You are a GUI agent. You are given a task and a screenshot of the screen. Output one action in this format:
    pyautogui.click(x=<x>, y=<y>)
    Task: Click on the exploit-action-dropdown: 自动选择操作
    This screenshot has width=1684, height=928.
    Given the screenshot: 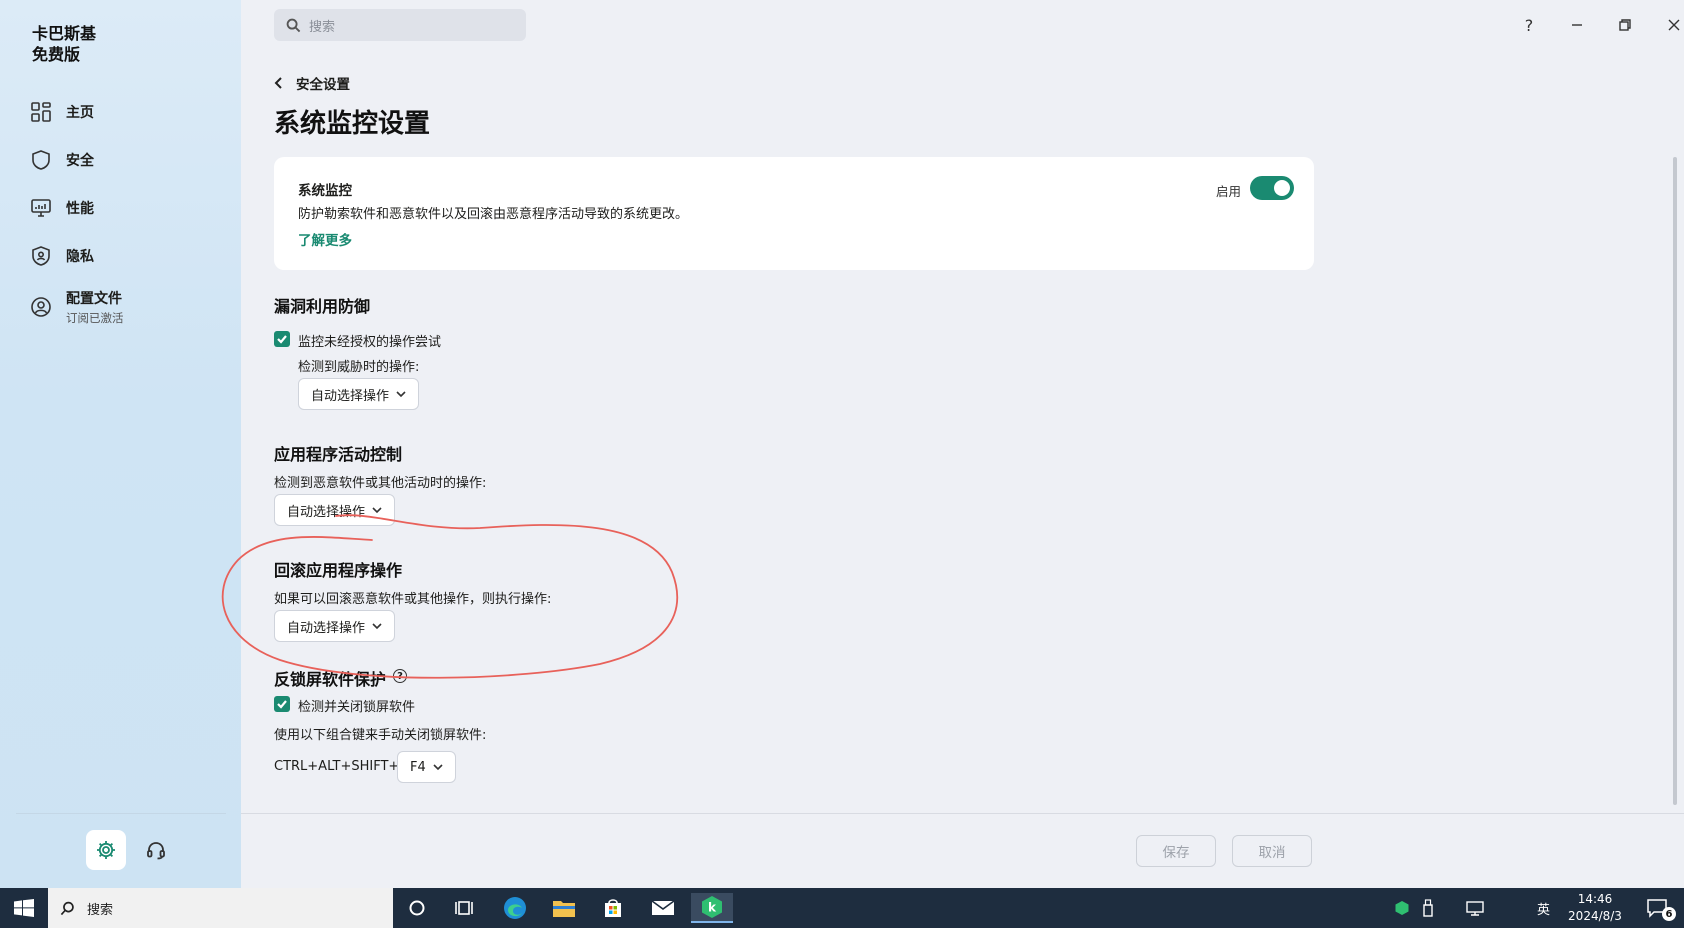 What is the action you would take?
    pyautogui.click(x=359, y=394)
    